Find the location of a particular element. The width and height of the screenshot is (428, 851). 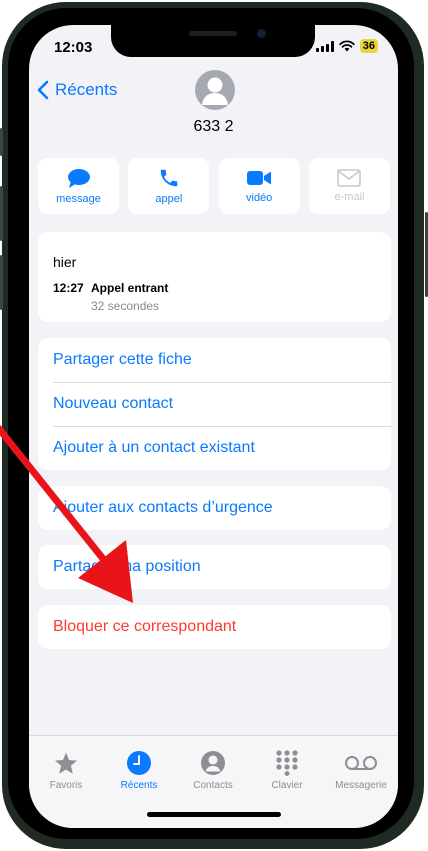

voicemail-icon is located at coordinates (361, 763).